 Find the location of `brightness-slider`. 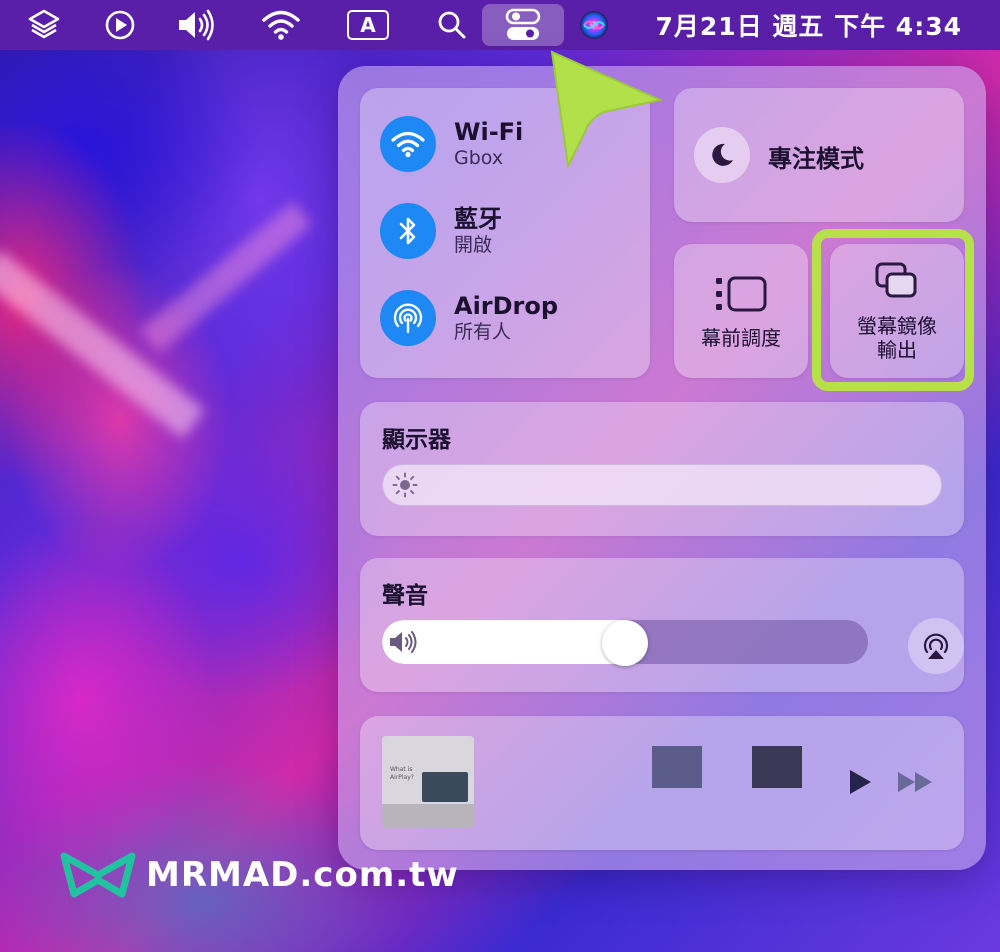

brightness-slider is located at coordinates (662, 485).